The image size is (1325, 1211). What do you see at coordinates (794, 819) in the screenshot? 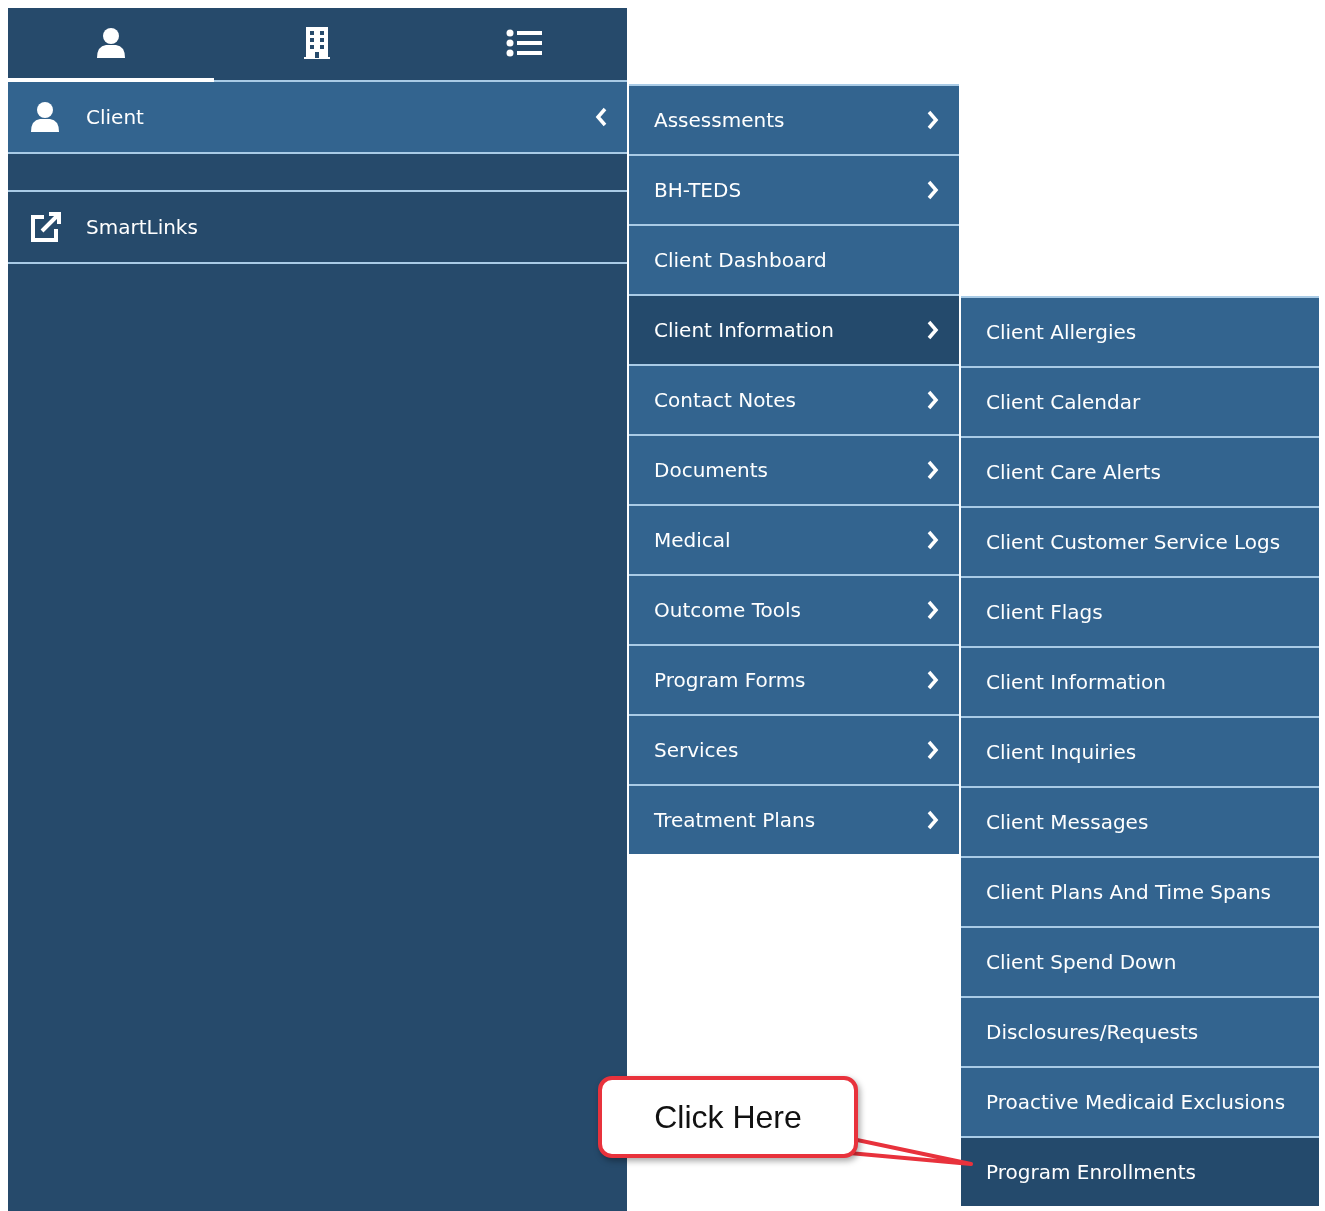
I see `menu-item: Treatment Plans` at bounding box center [794, 819].